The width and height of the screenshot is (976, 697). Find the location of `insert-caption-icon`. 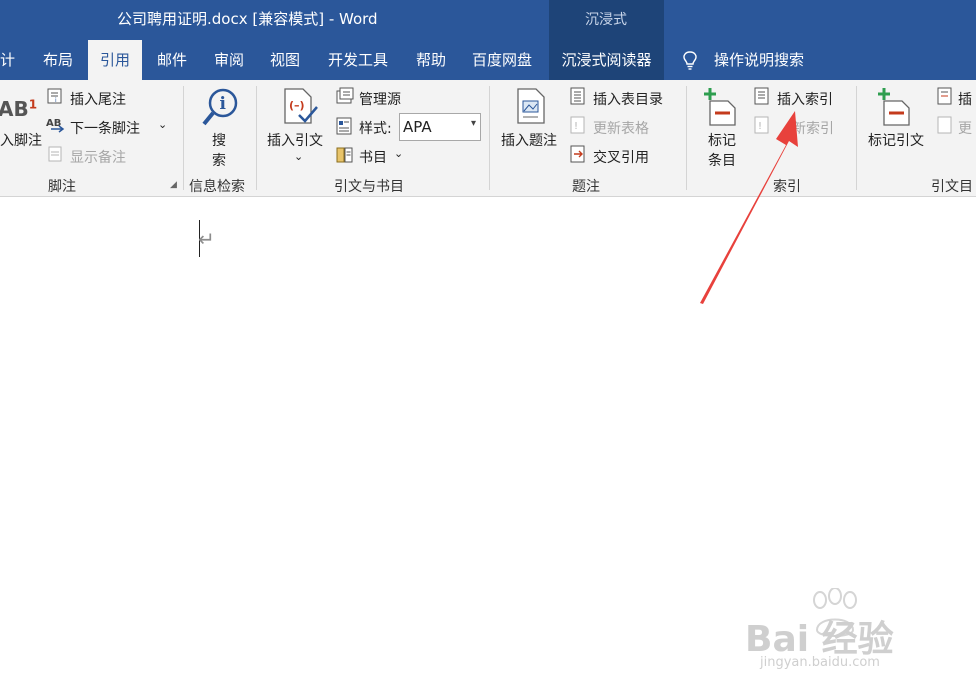

insert-caption-icon is located at coordinates (531, 106).